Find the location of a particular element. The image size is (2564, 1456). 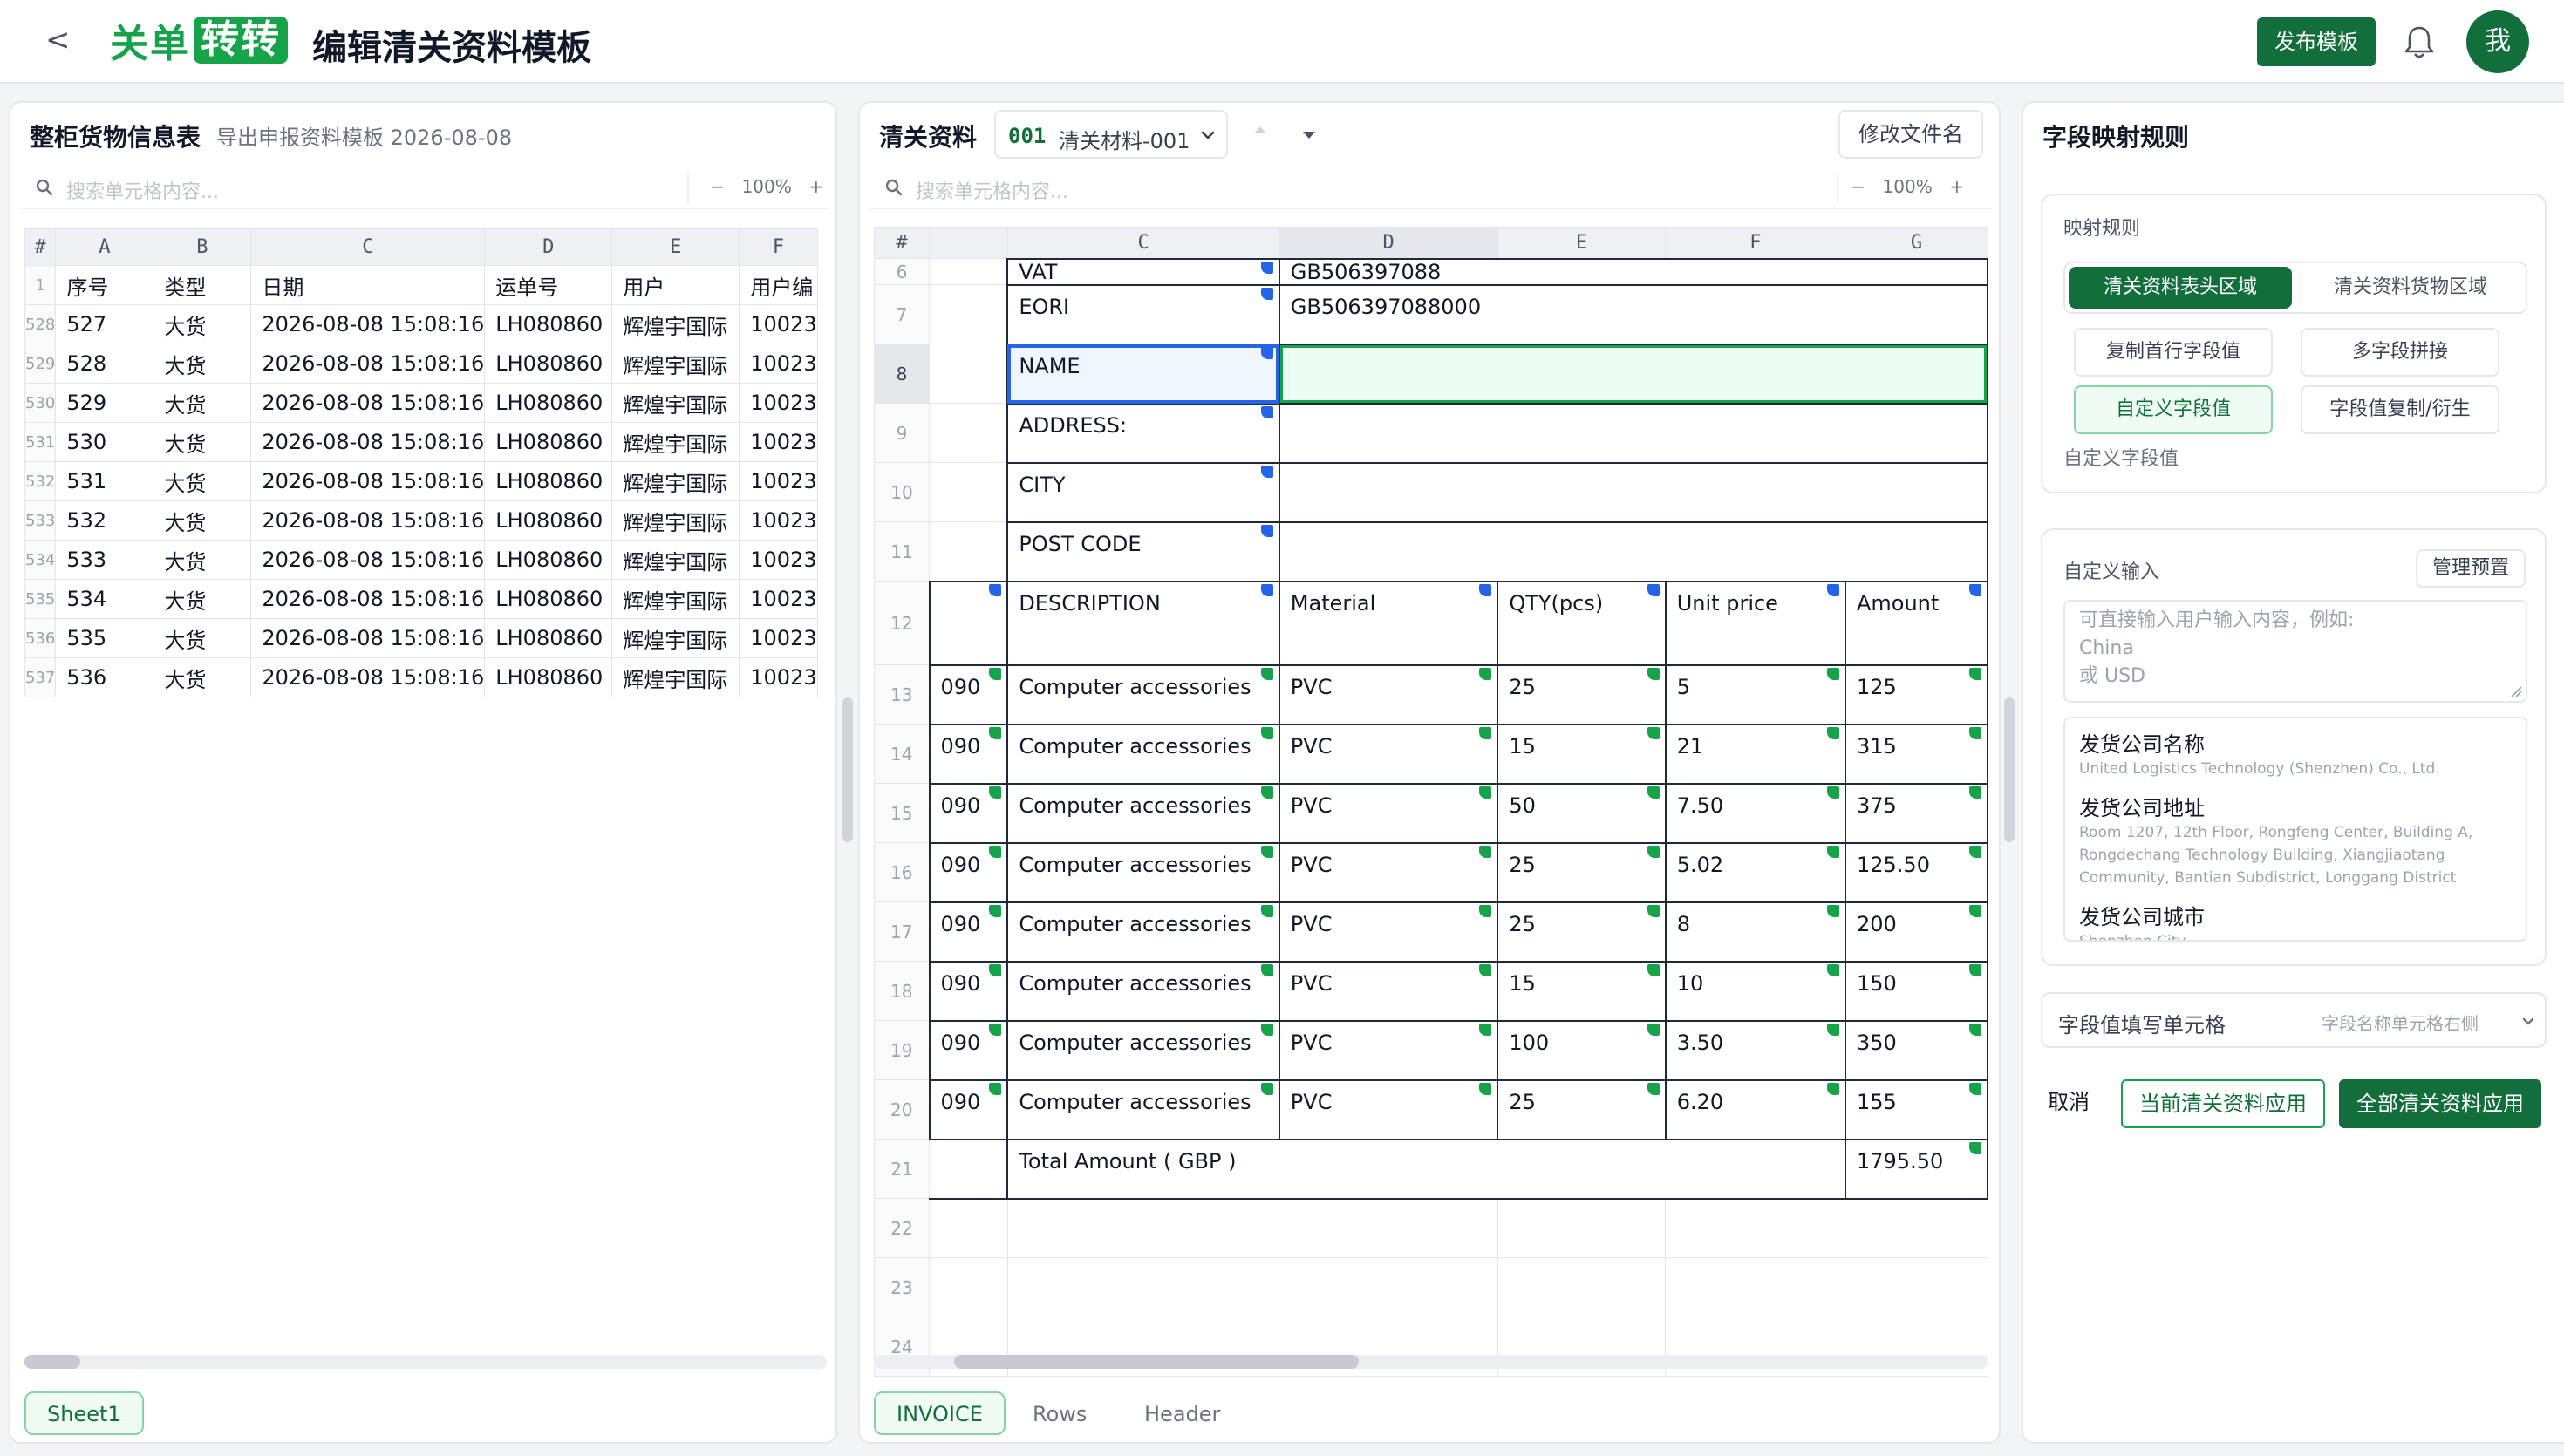

row-number: 533 is located at coordinates (40, 520).